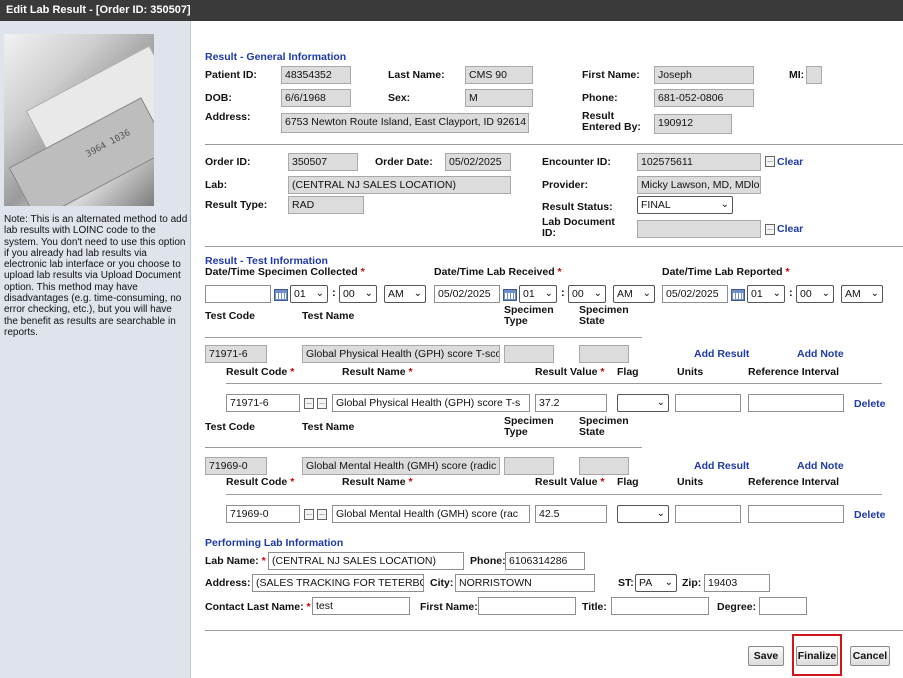 The height and width of the screenshot is (678, 903). What do you see at coordinates (416, 75) in the screenshot?
I see `last-name-label: Last Name:` at bounding box center [416, 75].